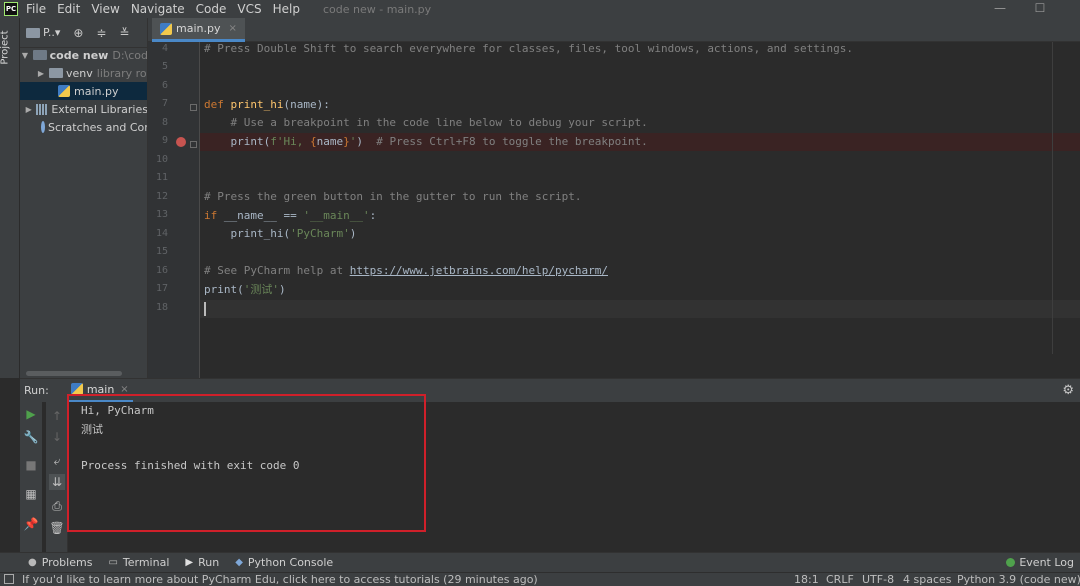 This screenshot has height=586, width=1080. Describe the element at coordinates (878, 579) in the screenshot. I see `file-encoding: UTF-8` at that location.